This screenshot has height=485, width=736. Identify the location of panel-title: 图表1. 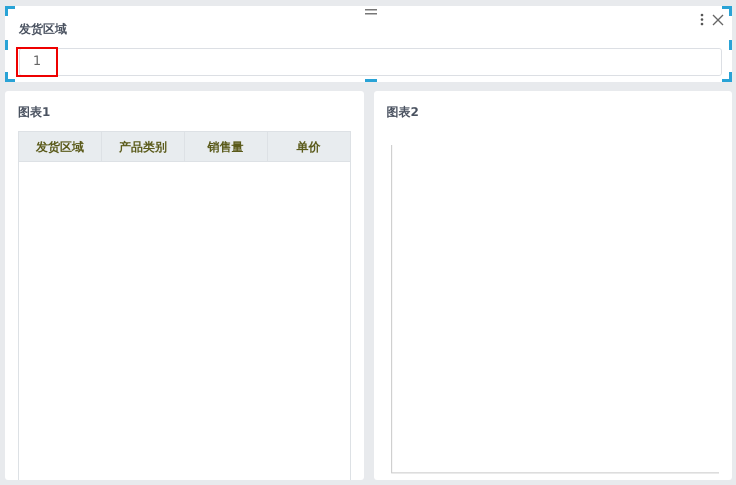
(35, 112).